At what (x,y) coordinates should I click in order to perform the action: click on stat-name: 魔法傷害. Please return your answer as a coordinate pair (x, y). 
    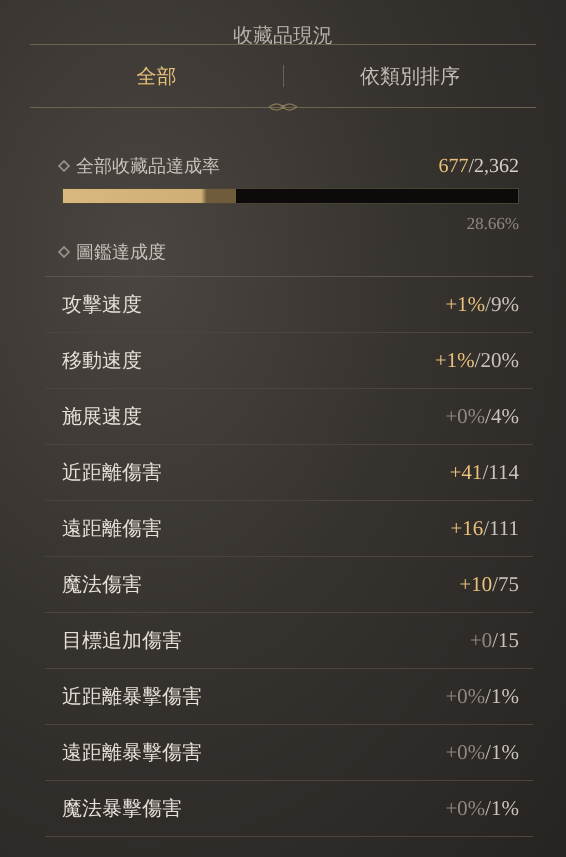
    Looking at the image, I should click on (102, 584).